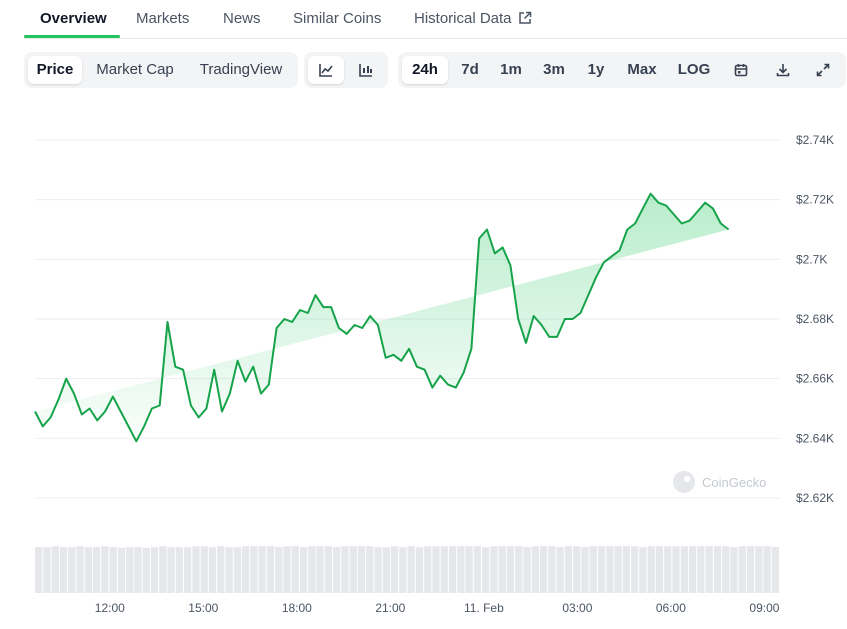 The height and width of the screenshot is (629, 847). Describe the element at coordinates (764, 608) in the screenshot. I see `x-tick-label: 09:00` at that location.